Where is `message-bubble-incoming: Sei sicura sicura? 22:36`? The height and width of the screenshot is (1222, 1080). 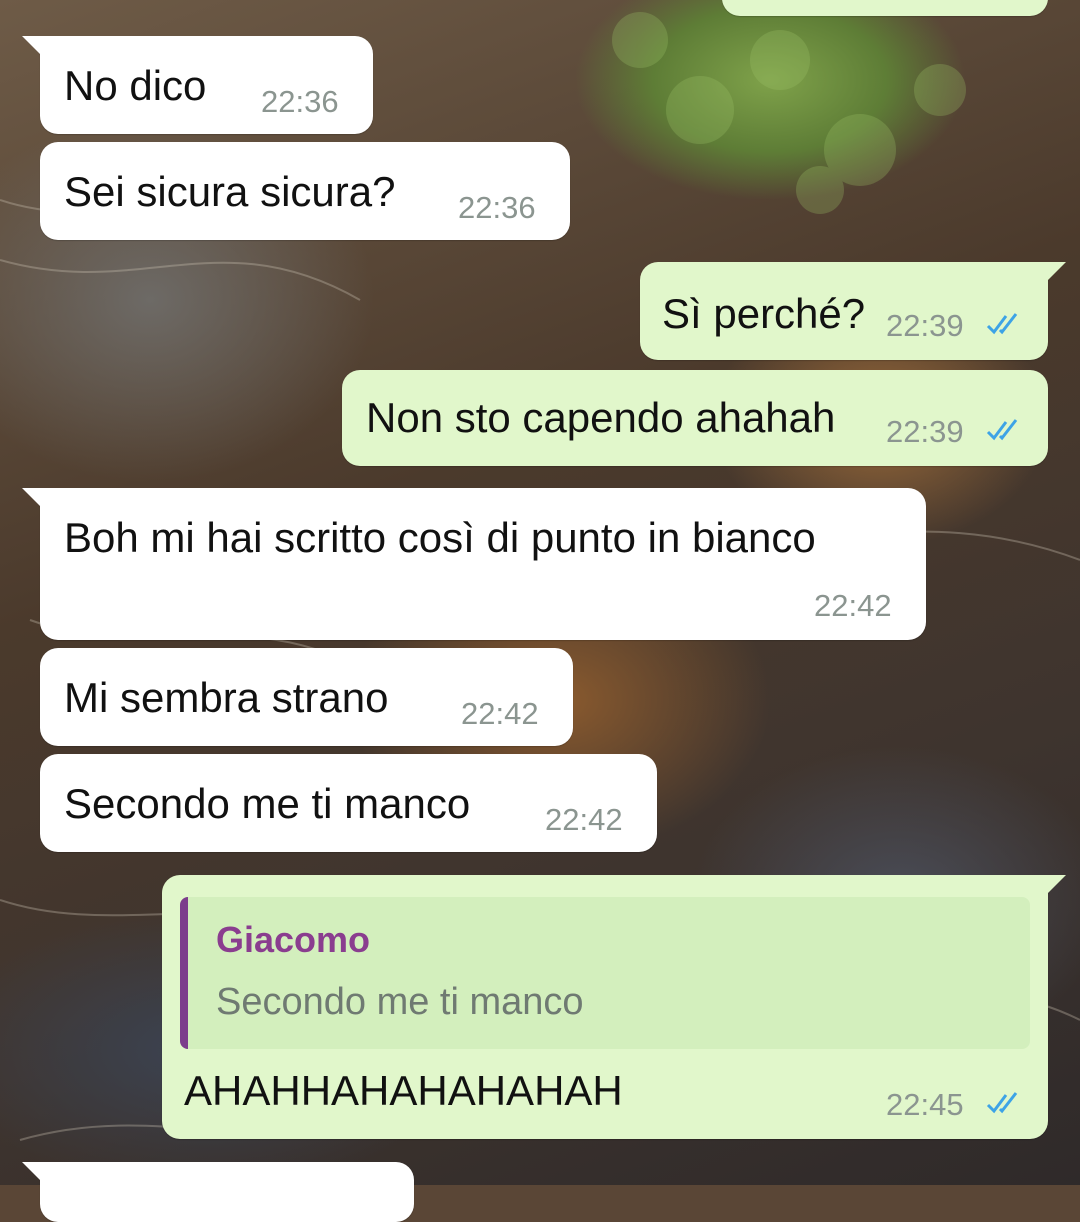 message-bubble-incoming: Sei sicura sicura? 22:36 is located at coordinates (305, 191).